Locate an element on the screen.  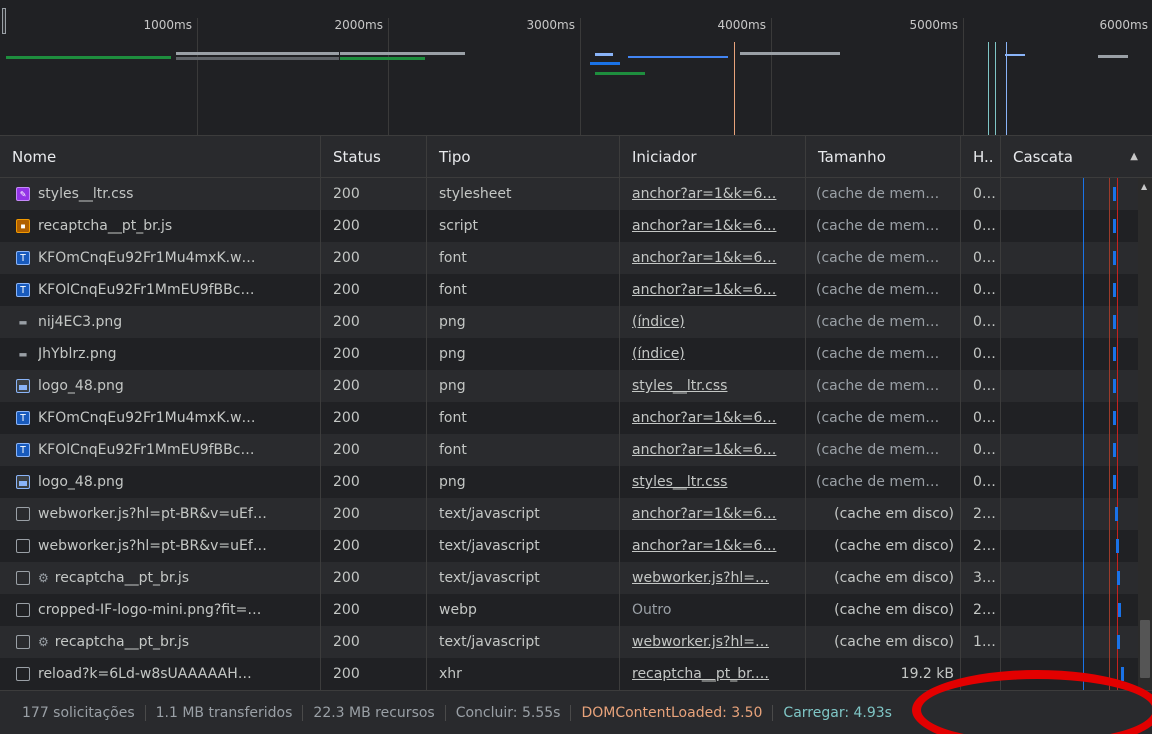
column-header-time: H.. is located at coordinates (981, 157).